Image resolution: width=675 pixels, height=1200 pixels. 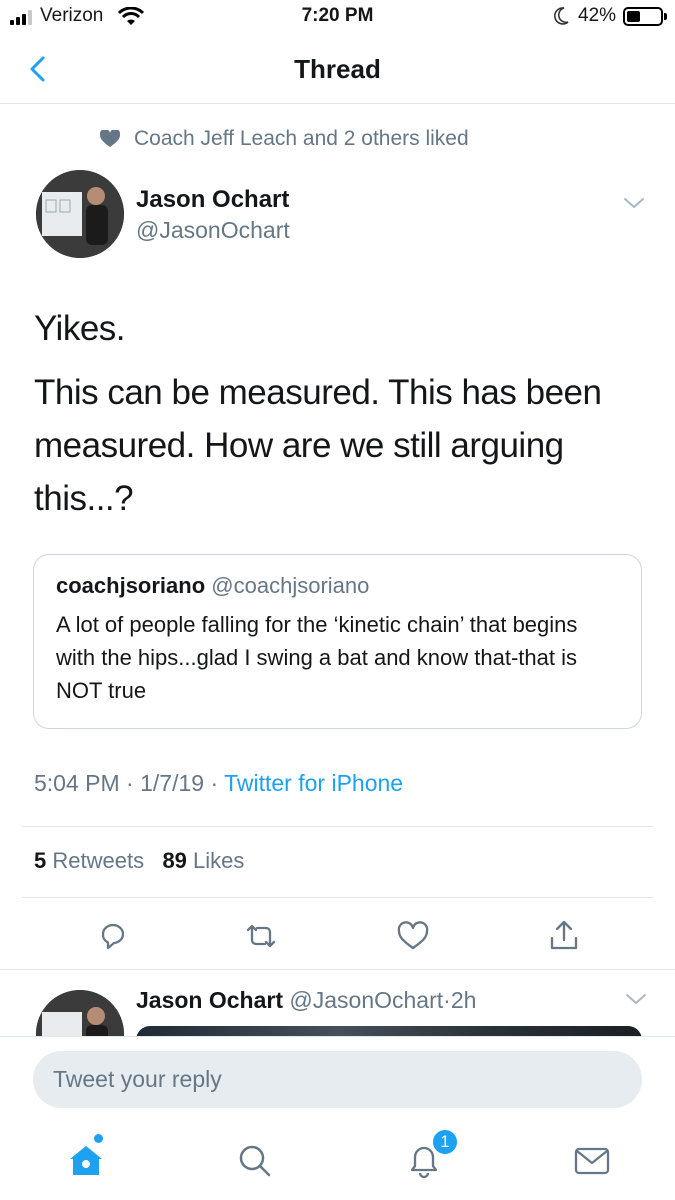 I want to click on likes-count: 89, so click(x=174, y=860).